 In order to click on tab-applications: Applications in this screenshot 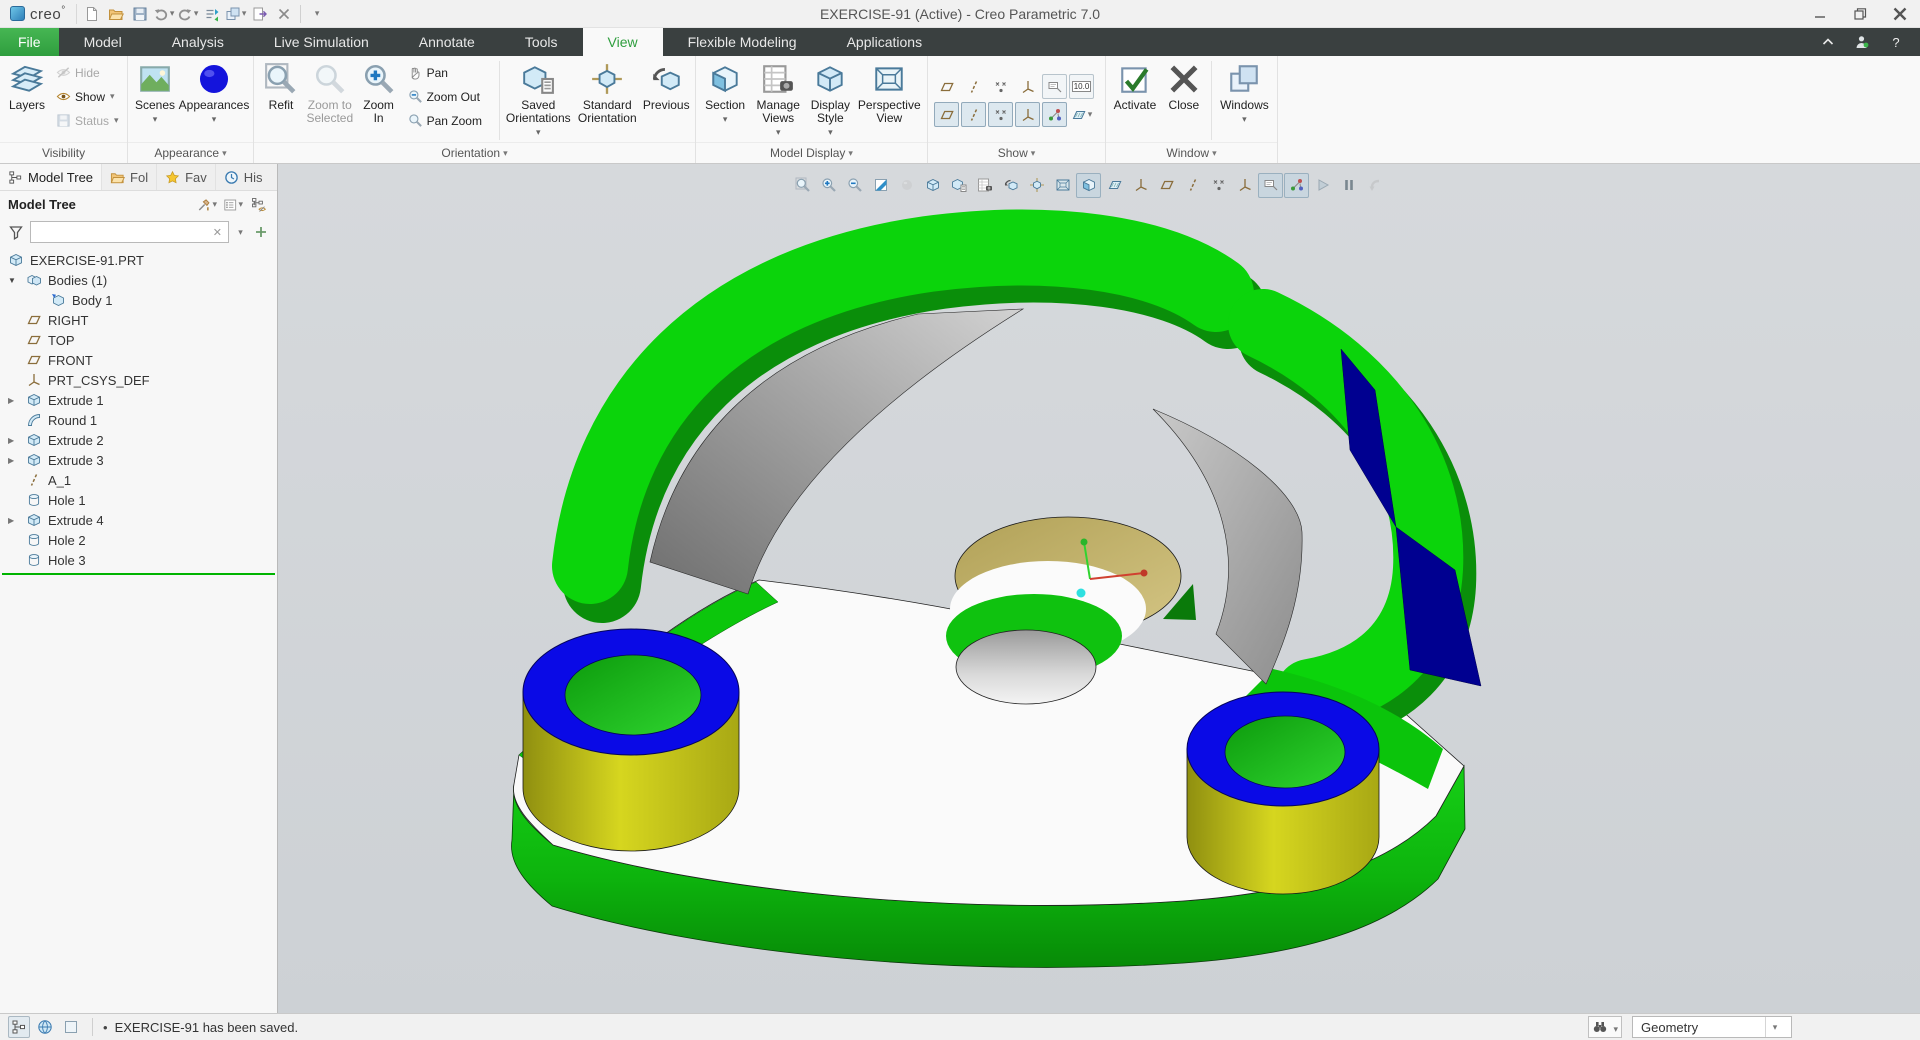, I will do `click(885, 42)`.